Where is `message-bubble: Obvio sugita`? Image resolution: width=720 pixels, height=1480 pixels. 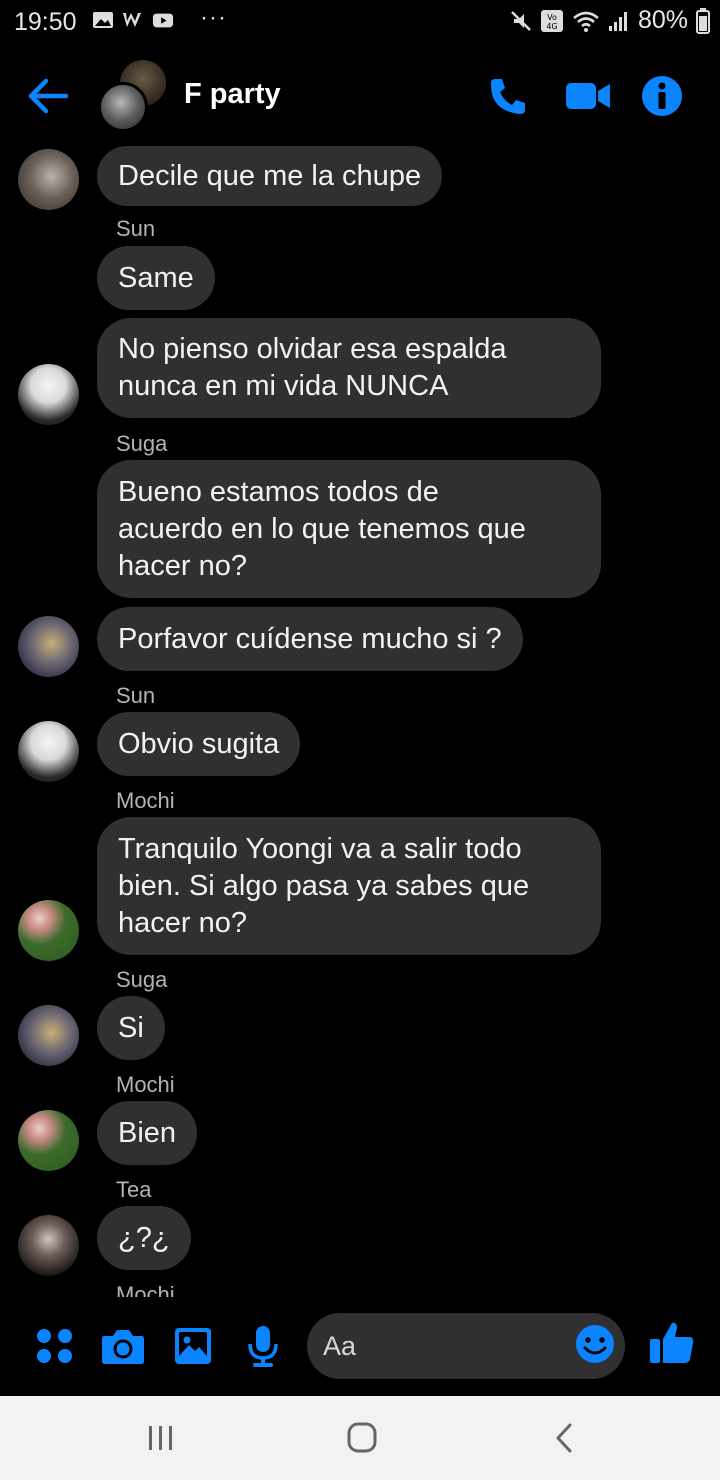 message-bubble: Obvio sugita is located at coordinates (199, 744).